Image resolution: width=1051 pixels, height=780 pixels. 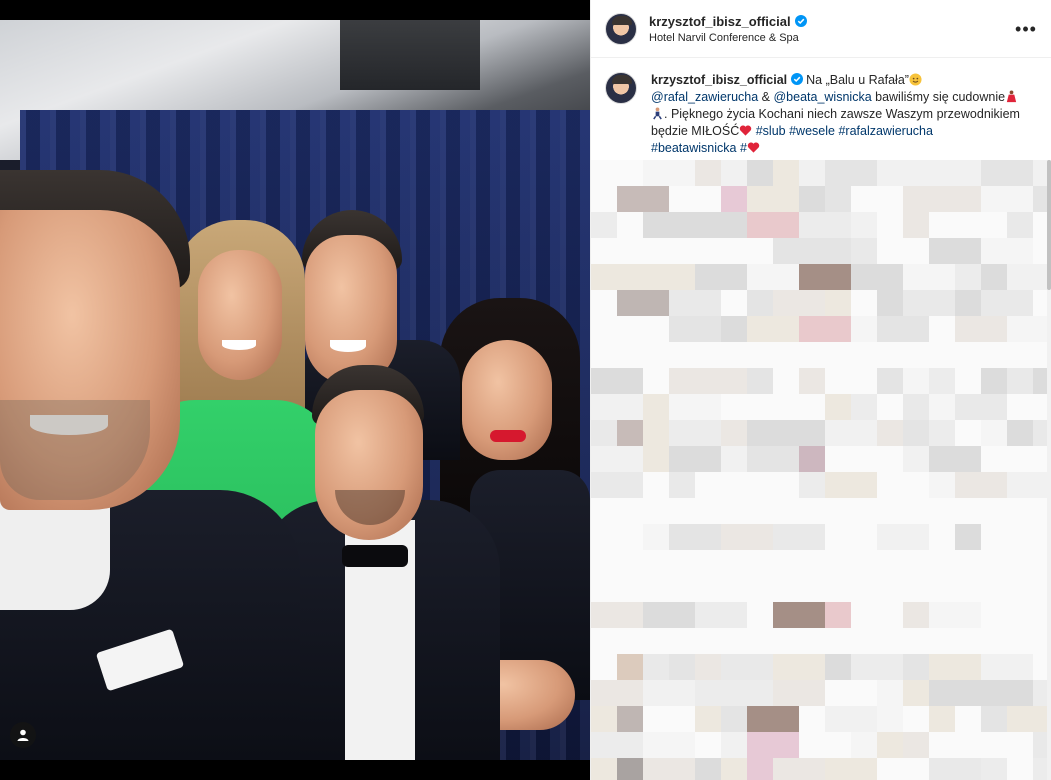 I want to click on comments-scrollbar, so click(x=1049, y=470).